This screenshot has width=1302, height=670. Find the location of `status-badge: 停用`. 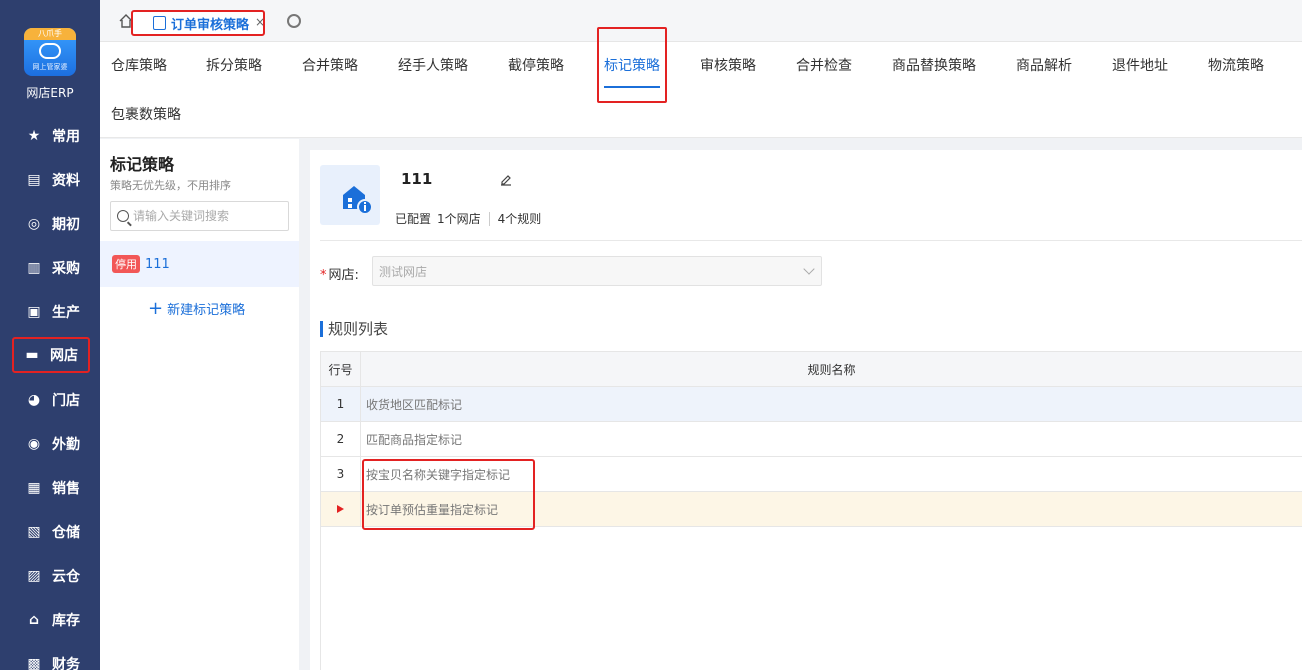

status-badge: 停用 is located at coordinates (126, 264).